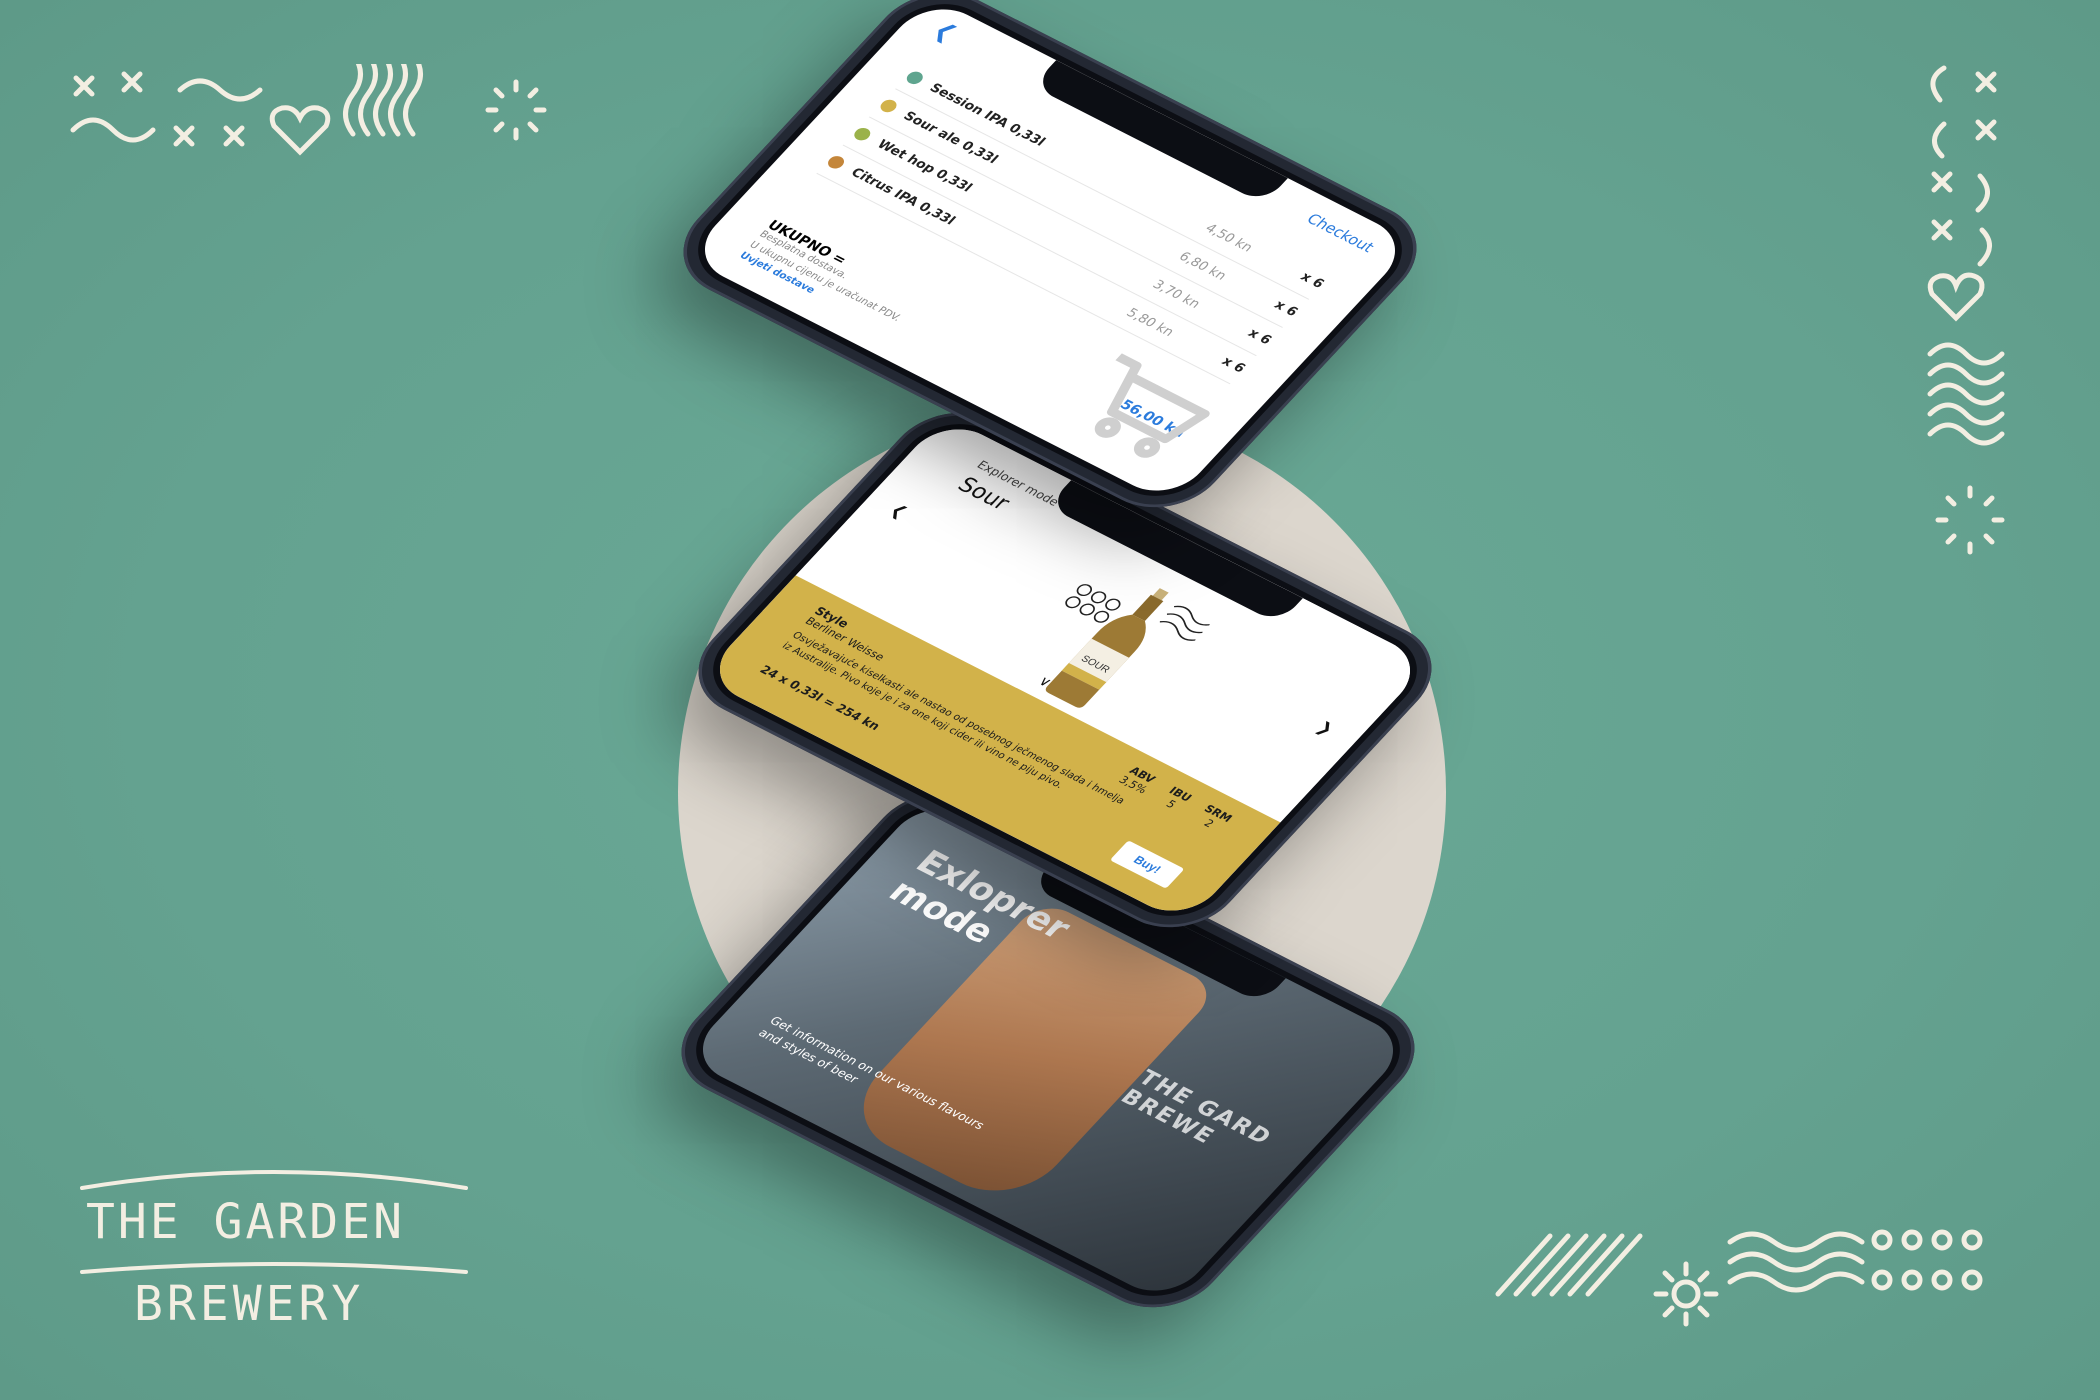  Describe the element at coordinates (245, 1222) in the screenshot. I see `brand-name-line1: THE GARDEN` at that location.